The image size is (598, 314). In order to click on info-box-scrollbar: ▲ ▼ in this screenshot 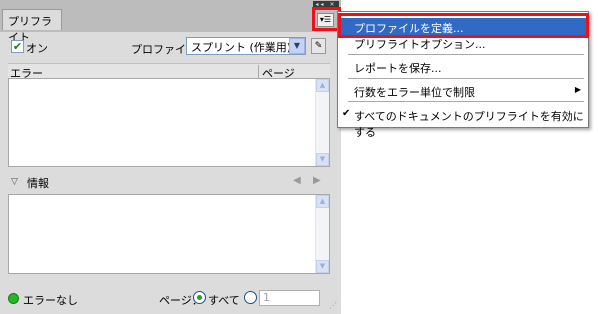, I will do `click(322, 234)`.